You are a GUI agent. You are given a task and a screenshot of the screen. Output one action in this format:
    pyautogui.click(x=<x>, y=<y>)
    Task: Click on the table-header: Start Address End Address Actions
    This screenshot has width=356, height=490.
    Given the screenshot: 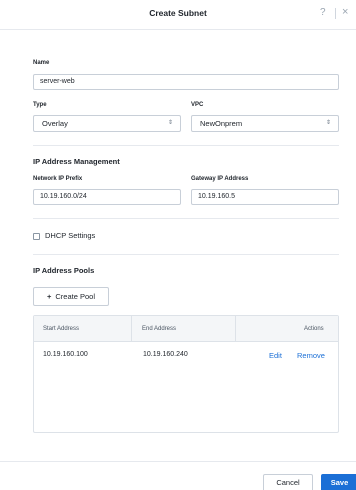 What is the action you would take?
    pyautogui.click(x=186, y=329)
    